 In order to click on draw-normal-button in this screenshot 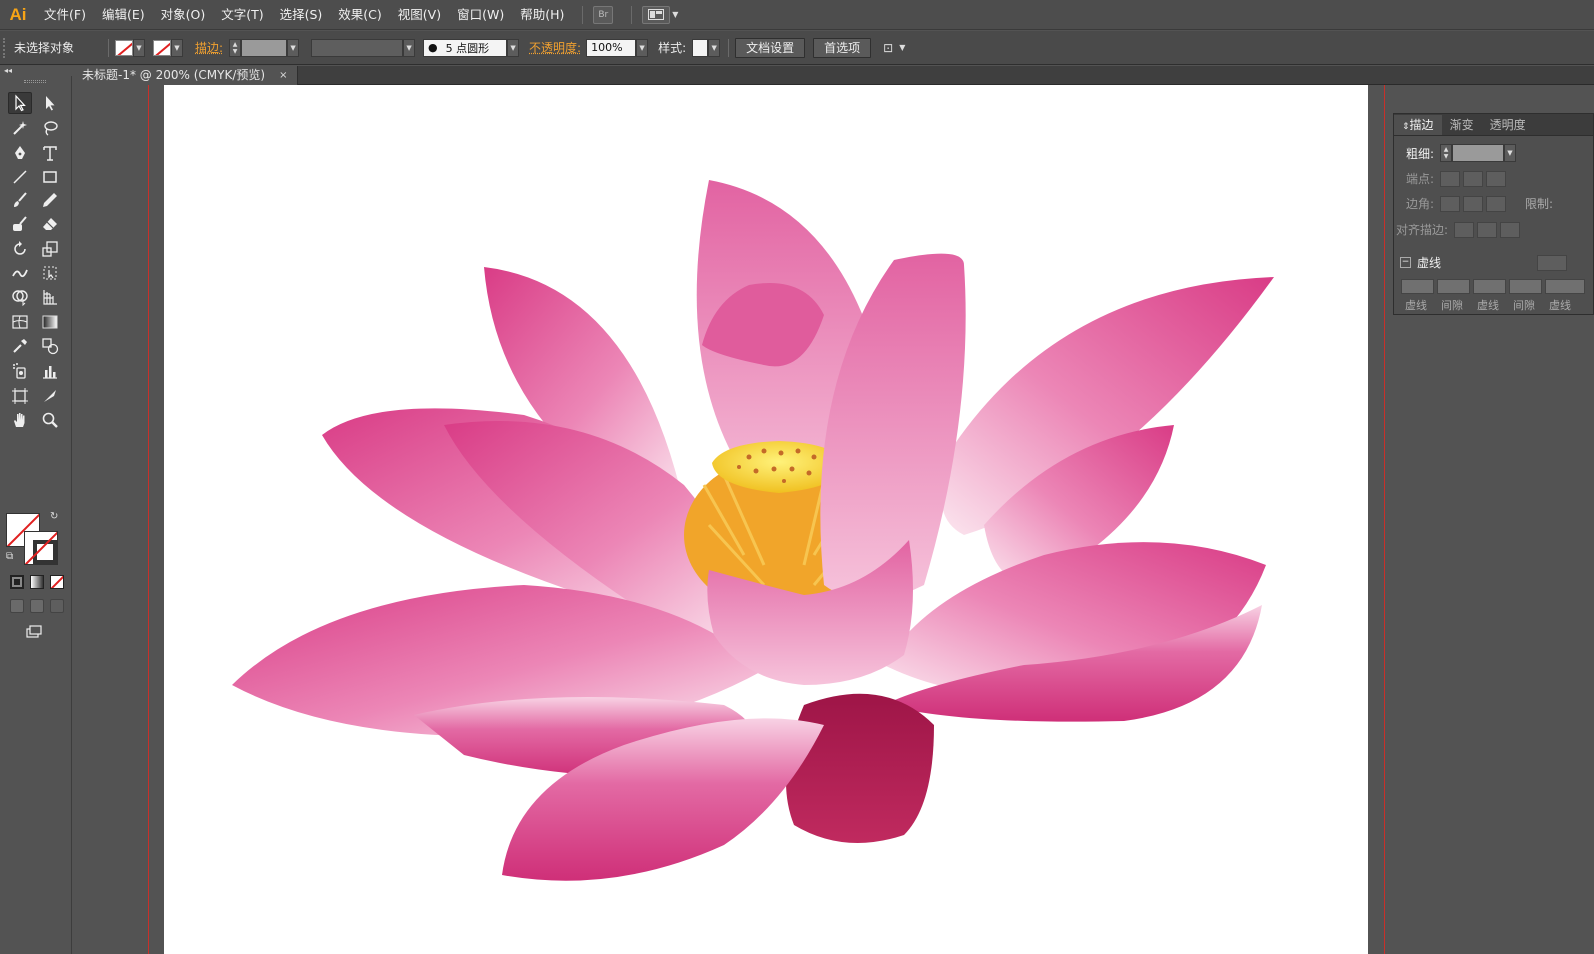, I will do `click(17, 606)`.